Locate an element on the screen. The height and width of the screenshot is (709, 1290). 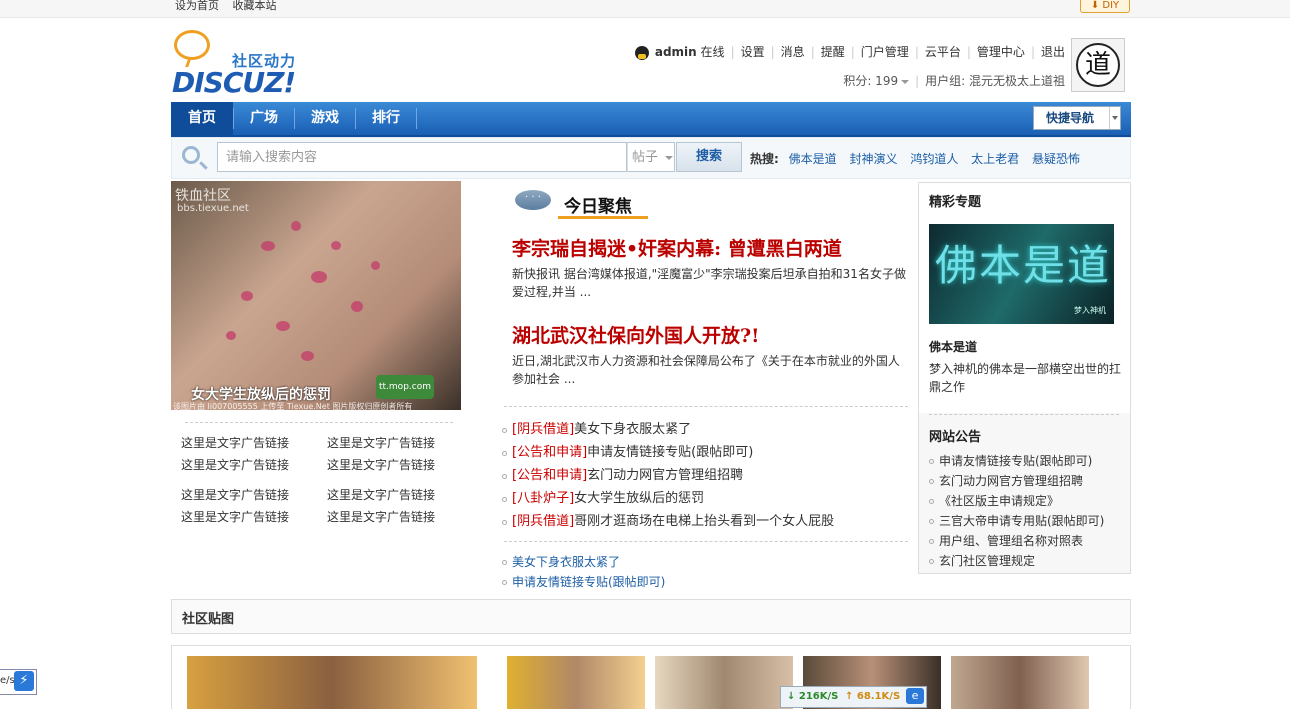
topic-image: 佛本是道 梦入神机 is located at coordinates (1021, 274).